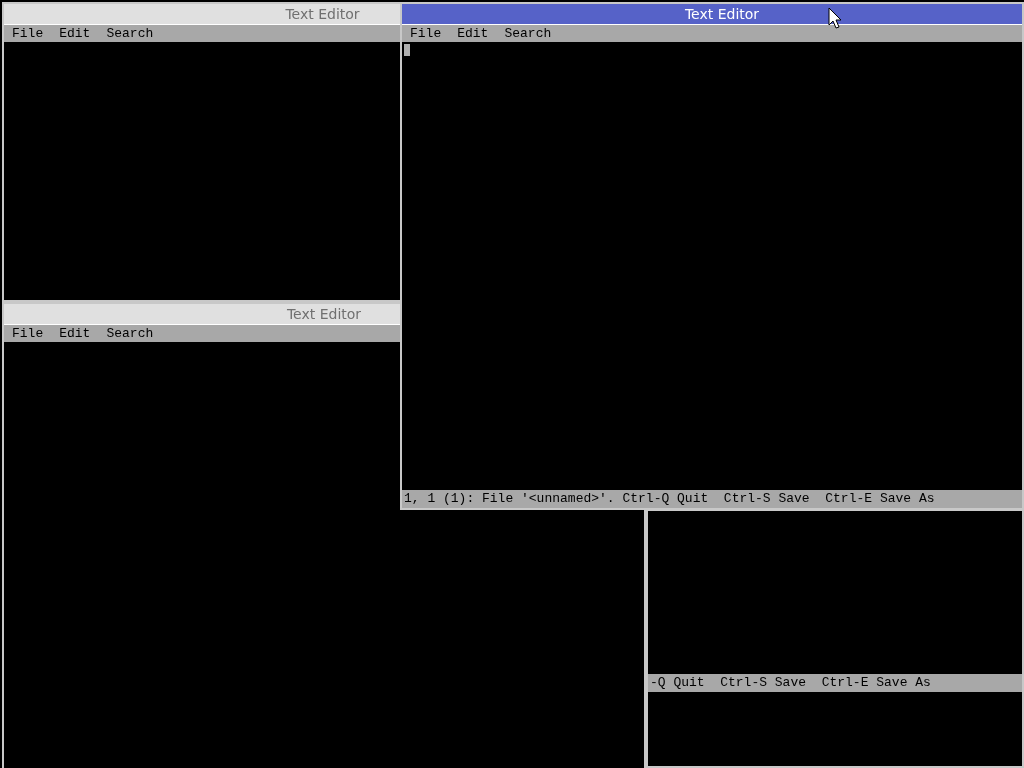 This screenshot has width=1024, height=768. Describe the element at coordinates (835, 683) in the screenshot. I see `status-bar: -Q Quit Ctrl-S Save Ctrl-E Save As` at that location.